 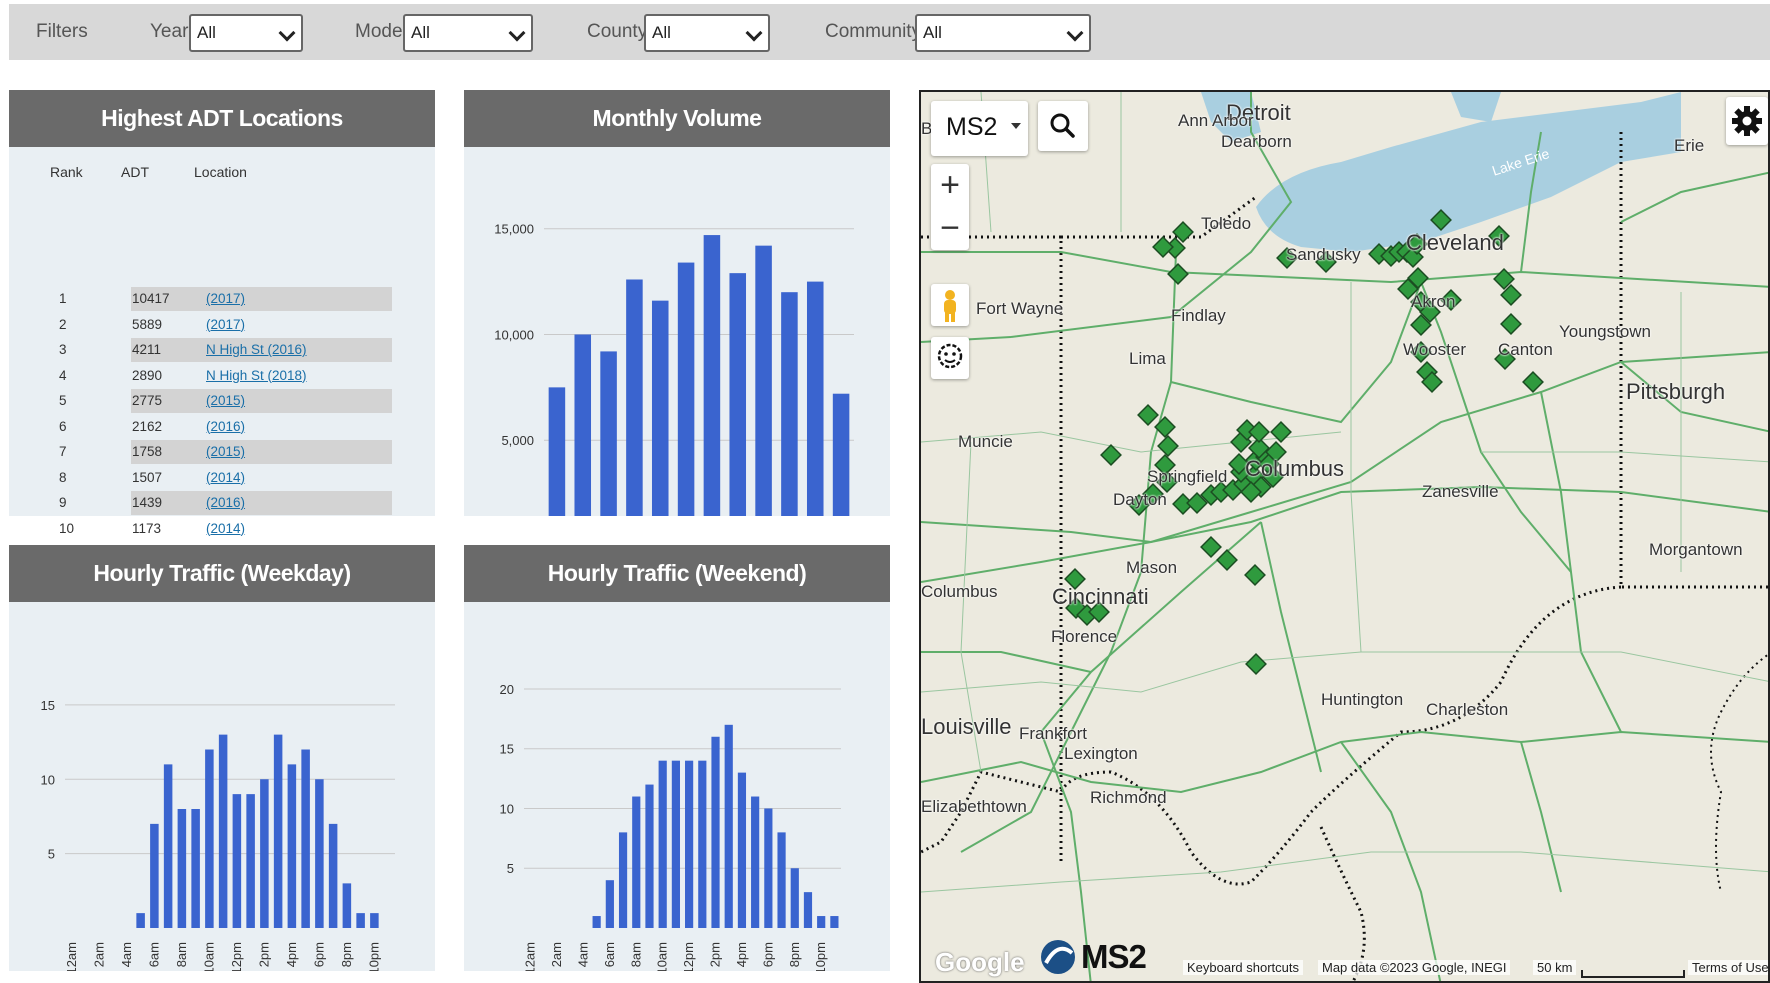 What do you see at coordinates (950, 358) in the screenshot?
I see `lasso-select-button` at bounding box center [950, 358].